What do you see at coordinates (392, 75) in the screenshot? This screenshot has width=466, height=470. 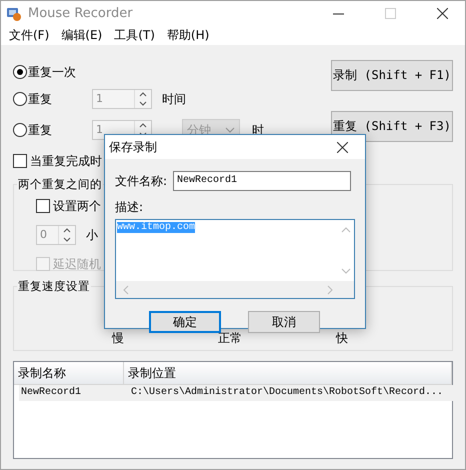 I see `shortcut-button: 录制 (Shift + F1)` at bounding box center [392, 75].